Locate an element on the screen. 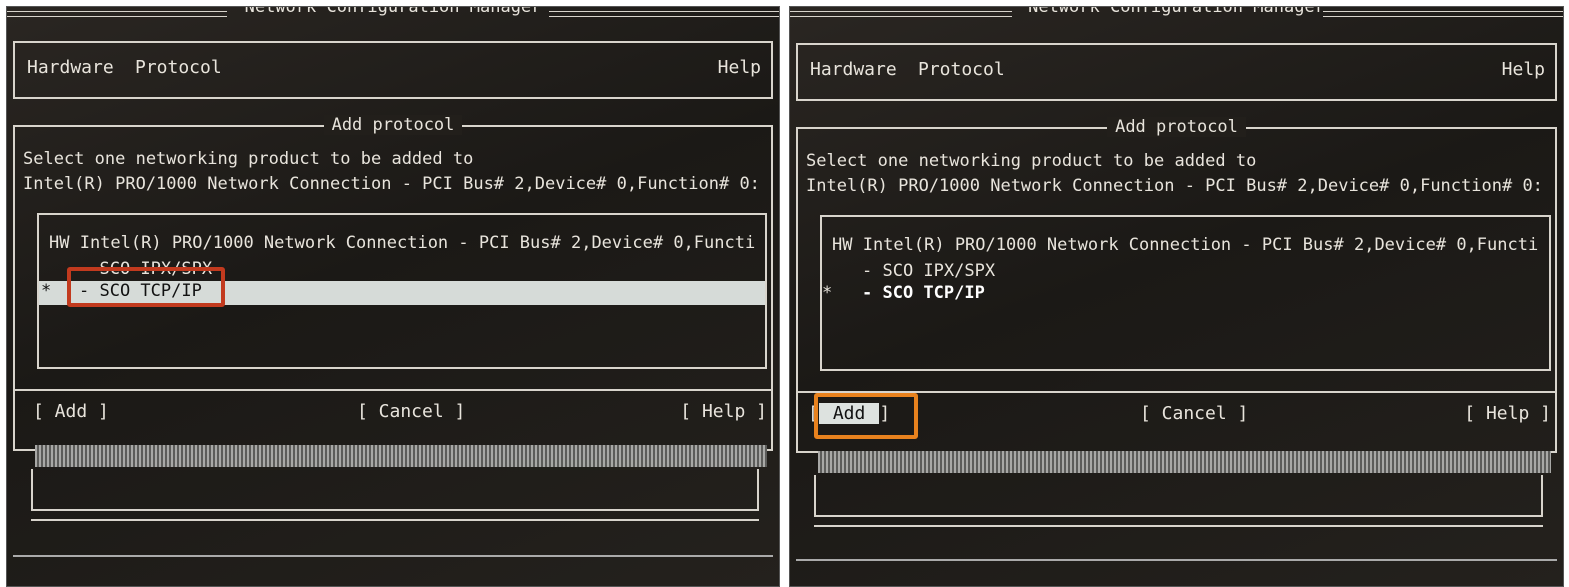  dialog-button-row: [ Add ] [ Cancel ] [ Help ] is located at coordinates (393, 408).